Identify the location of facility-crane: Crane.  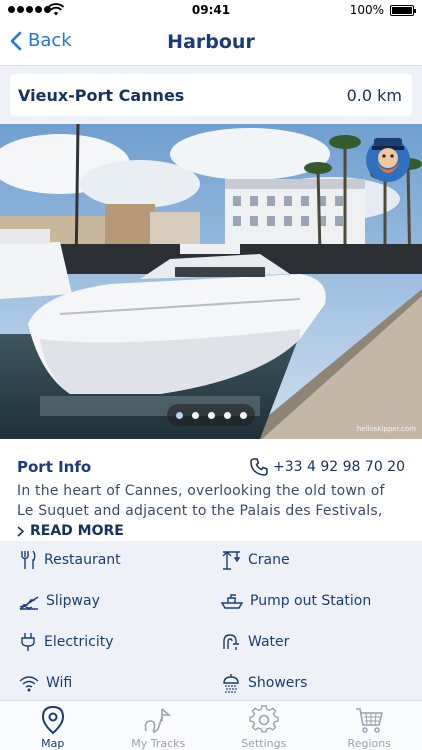
(255, 560).